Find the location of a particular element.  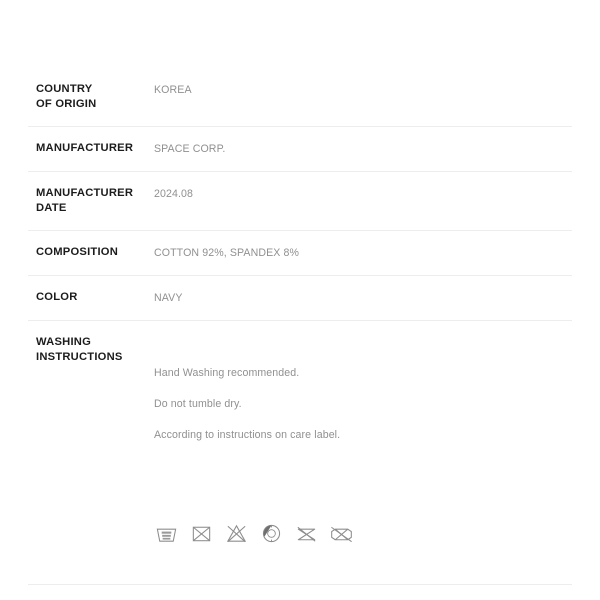

label-washing-instructions: WASHING INSTRUCTIONS is located at coordinates (79, 349).